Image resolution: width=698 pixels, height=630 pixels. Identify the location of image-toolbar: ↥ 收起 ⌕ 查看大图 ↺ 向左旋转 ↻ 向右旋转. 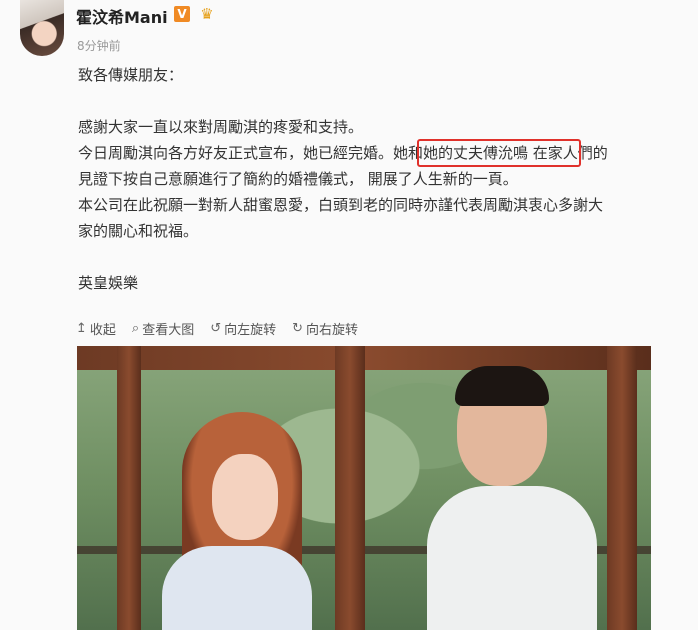
(355, 328).